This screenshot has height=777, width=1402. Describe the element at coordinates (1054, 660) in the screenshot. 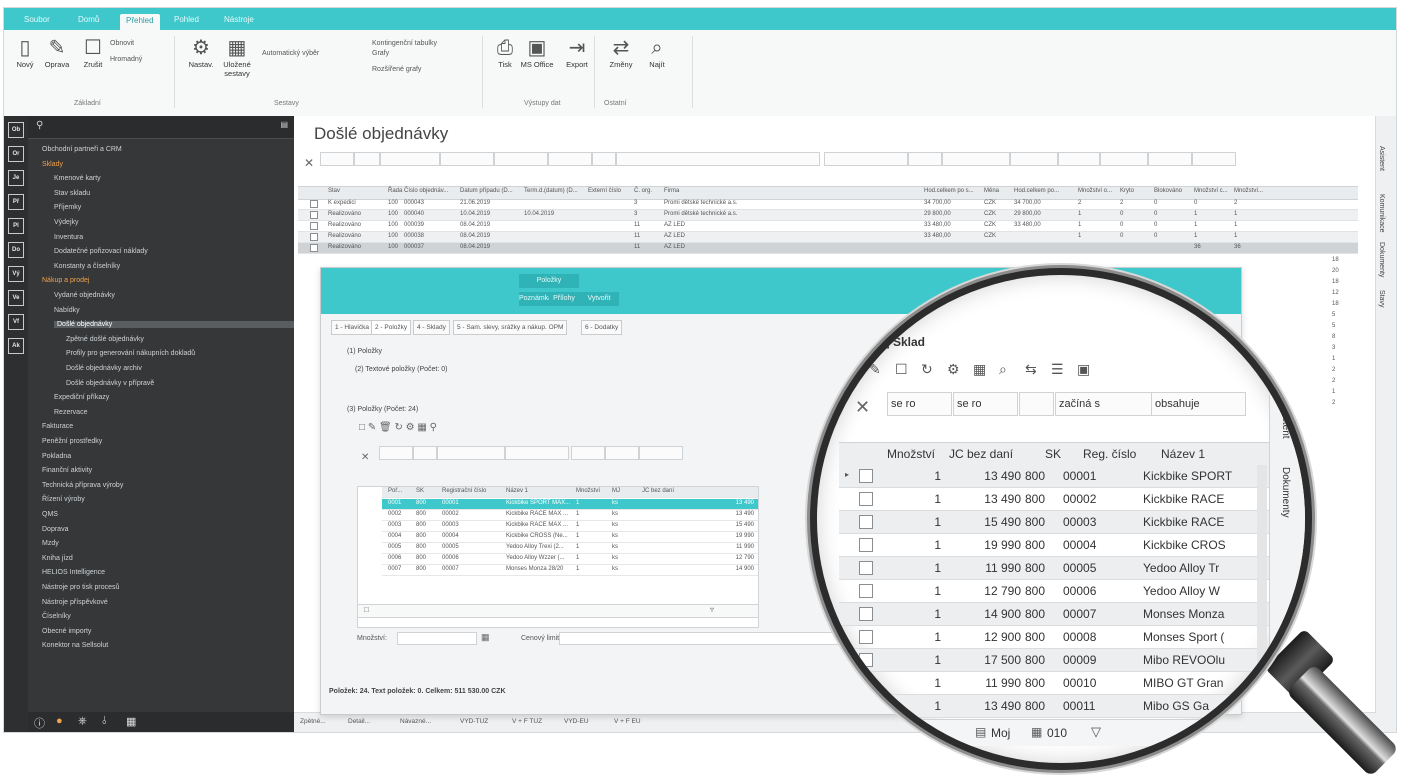

I see `lens-row: 1 17 500 800 00009 Mibo REVOOlu` at that location.